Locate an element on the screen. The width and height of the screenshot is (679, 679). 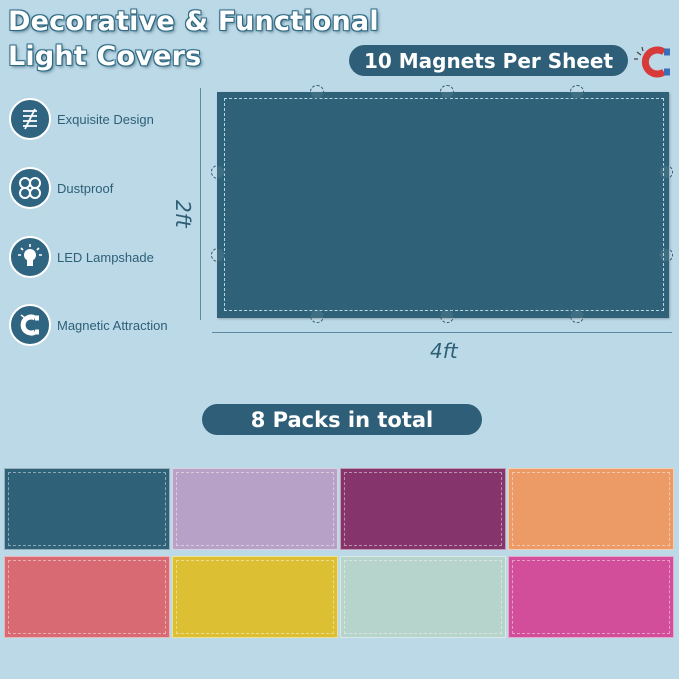
title-line-1: Decorative & Functional is located at coordinates (193, 21).